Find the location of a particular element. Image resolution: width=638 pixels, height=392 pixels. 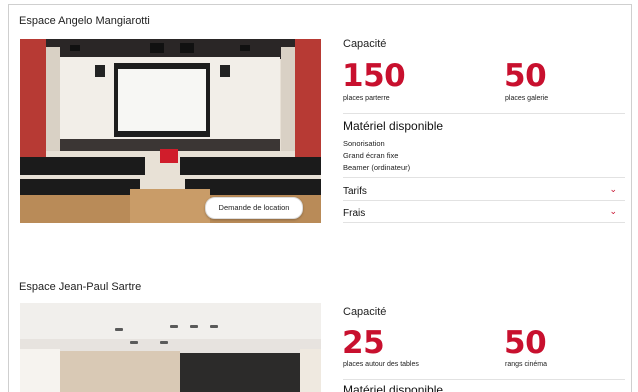

accordion-label: Tarifs is located at coordinates (355, 191).